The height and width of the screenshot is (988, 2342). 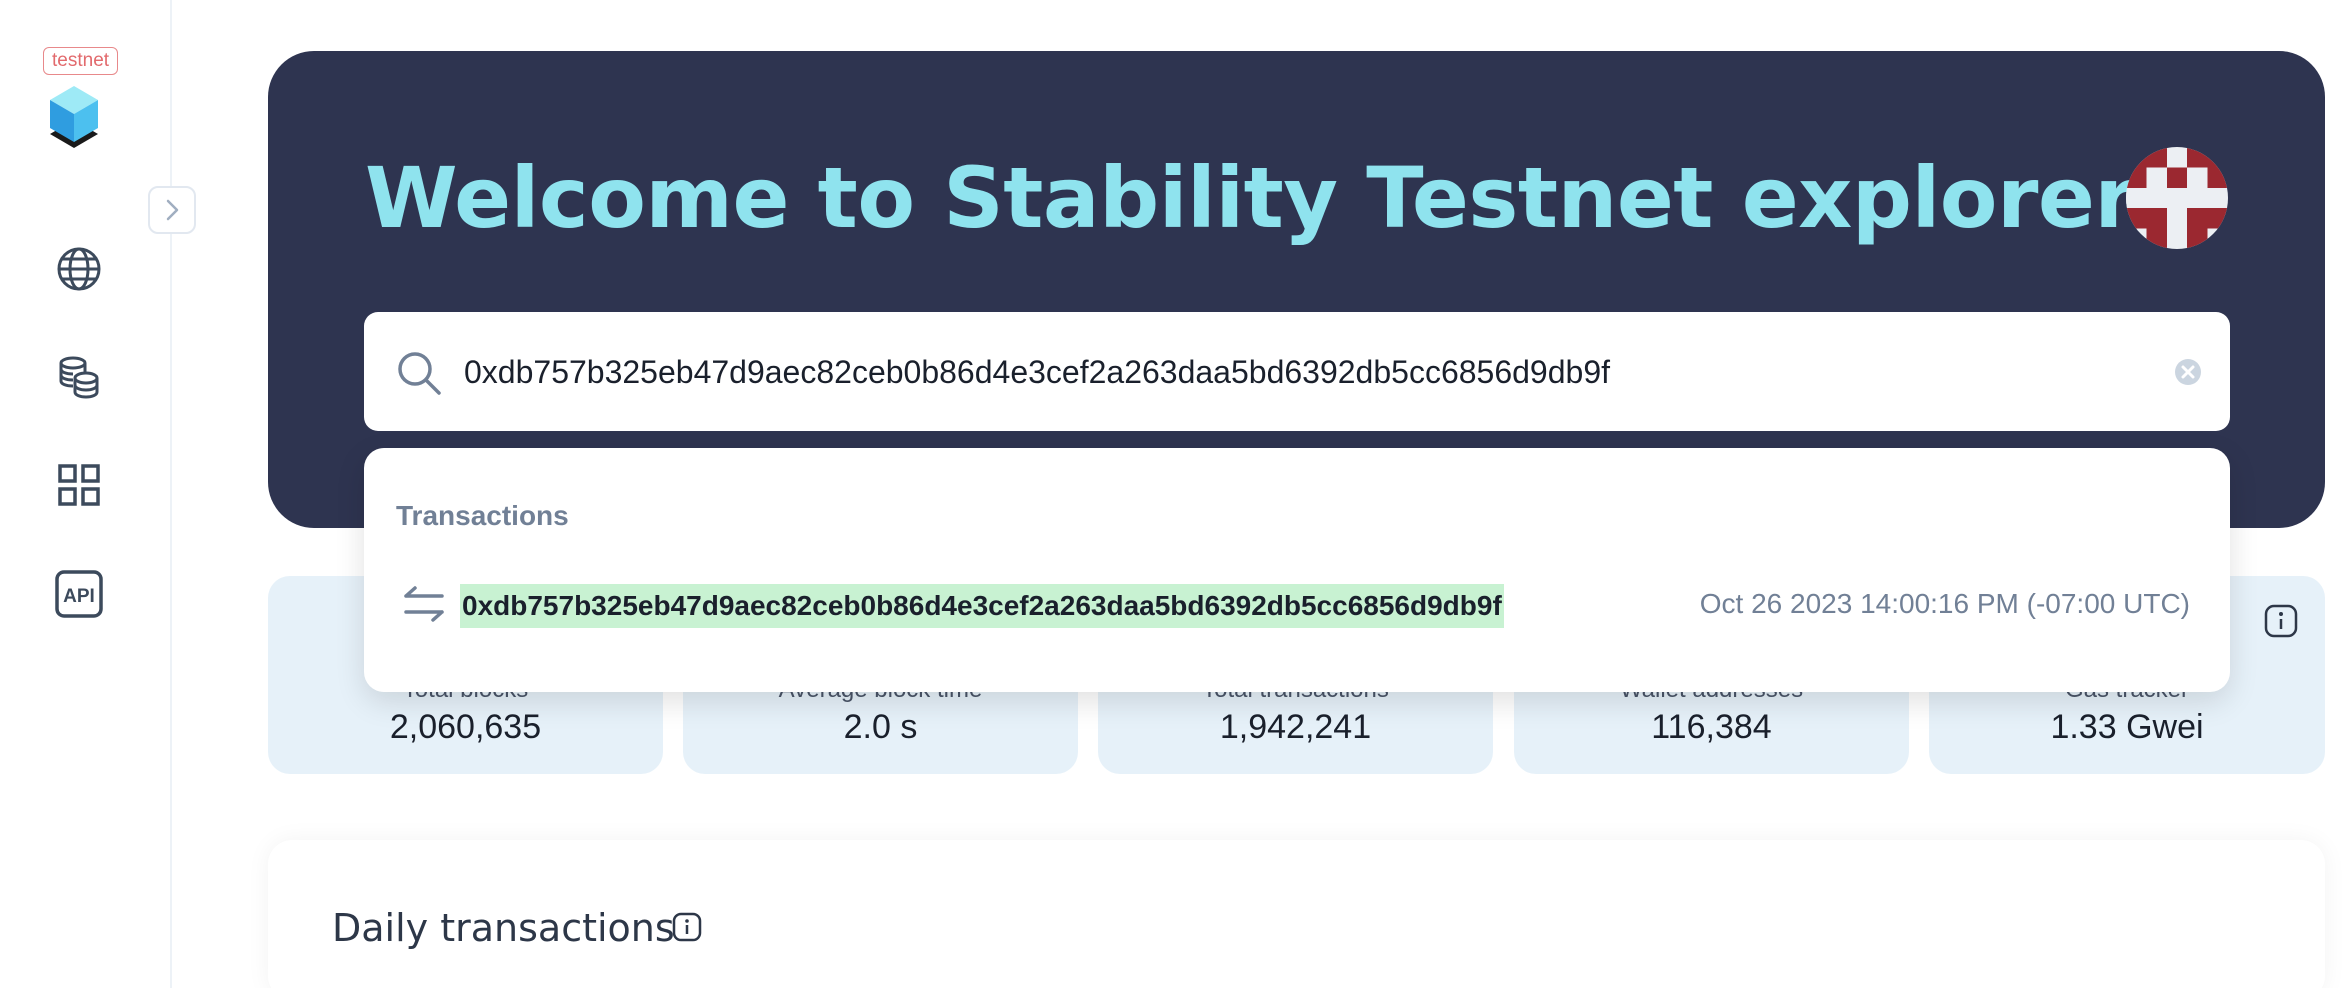 What do you see at coordinates (74, 115) in the screenshot?
I see `logo-cube-icon` at bounding box center [74, 115].